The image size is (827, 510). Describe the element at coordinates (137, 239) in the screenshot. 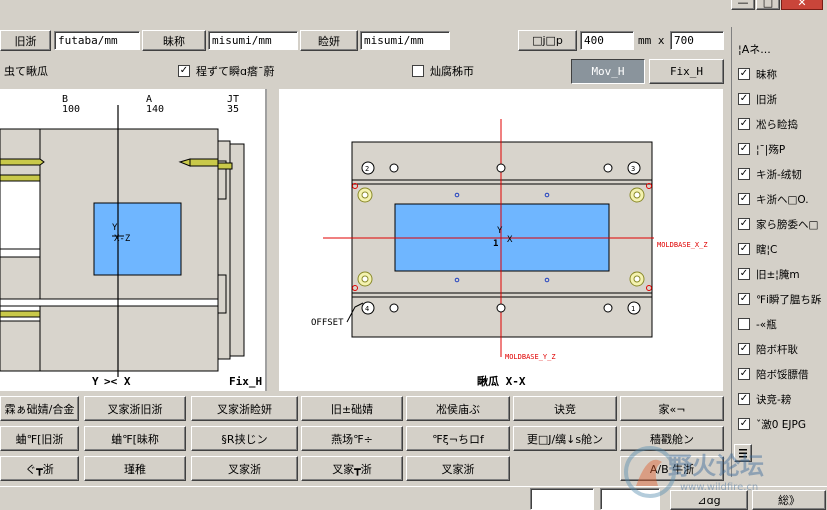

I see `cavity-block` at that location.